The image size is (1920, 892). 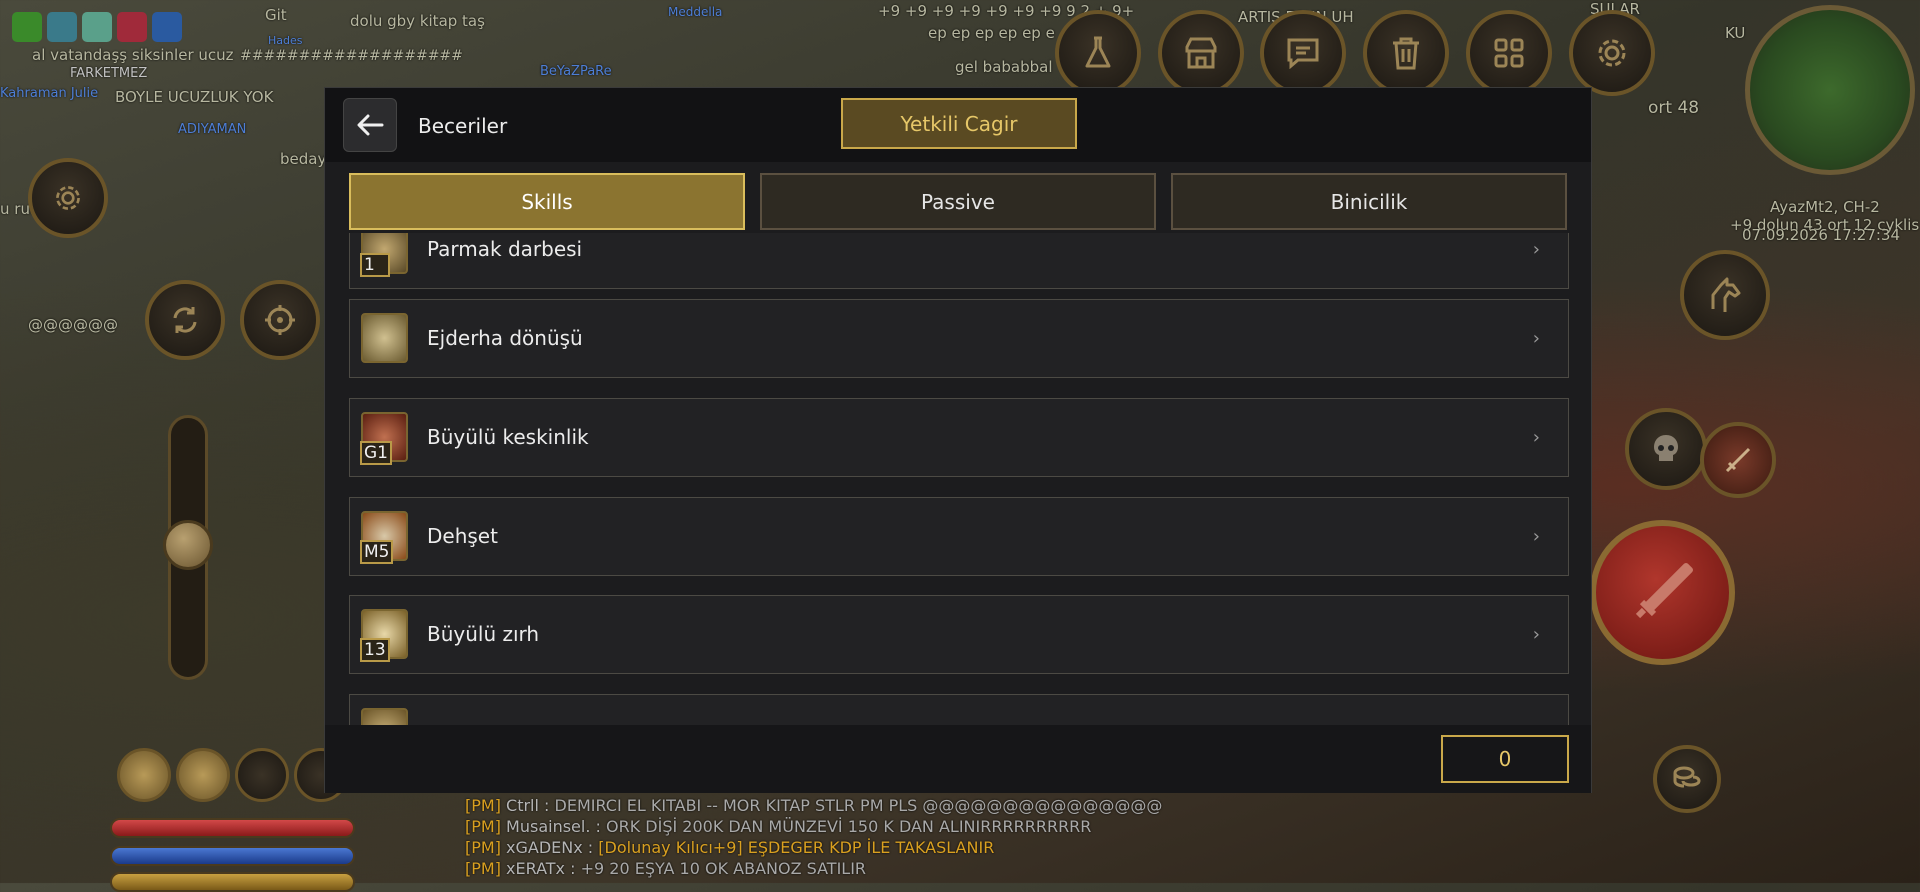 I want to click on dragon-swirl-icon, so click(x=384, y=338).